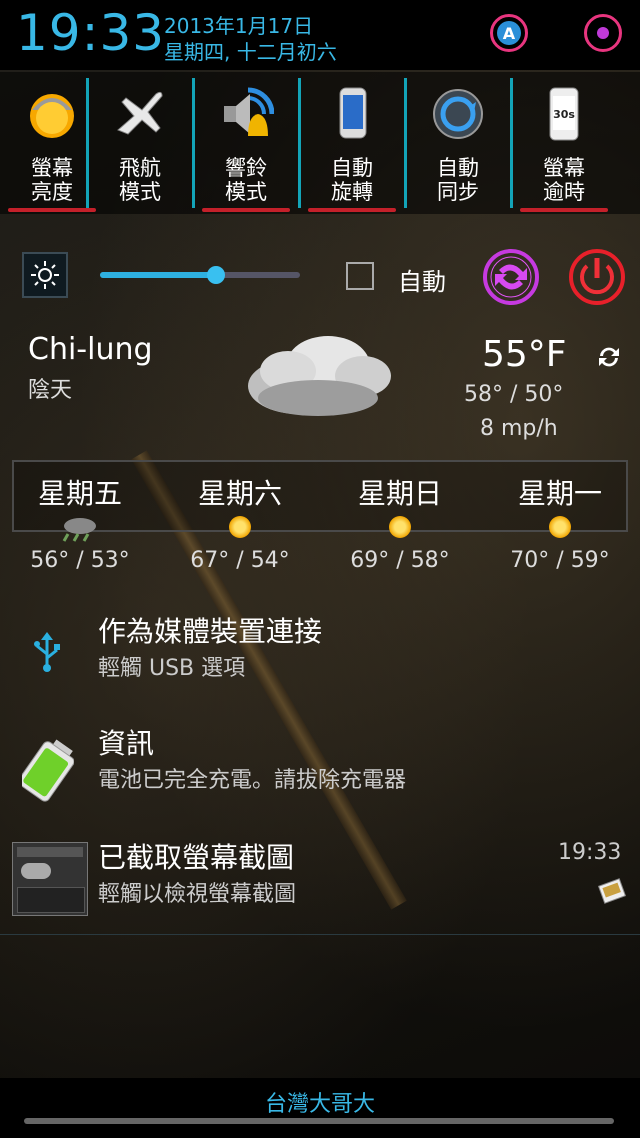 Image resolution: width=640 pixels, height=1138 pixels. Describe the element at coordinates (50, 852) in the screenshot. I see `thumbnail-header` at that location.